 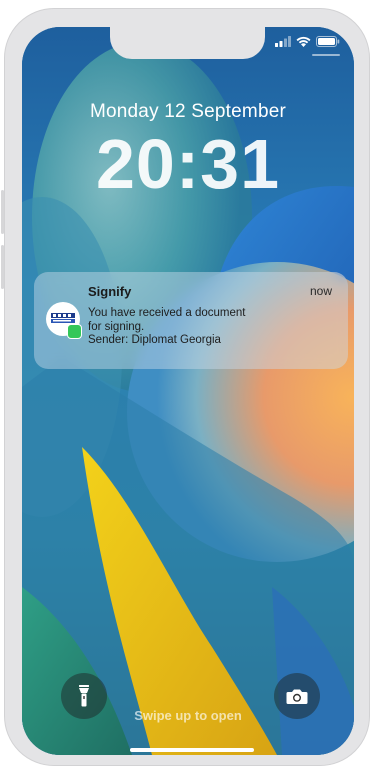 What do you see at coordinates (283, 41) in the screenshot?
I see `signal-icon` at bounding box center [283, 41].